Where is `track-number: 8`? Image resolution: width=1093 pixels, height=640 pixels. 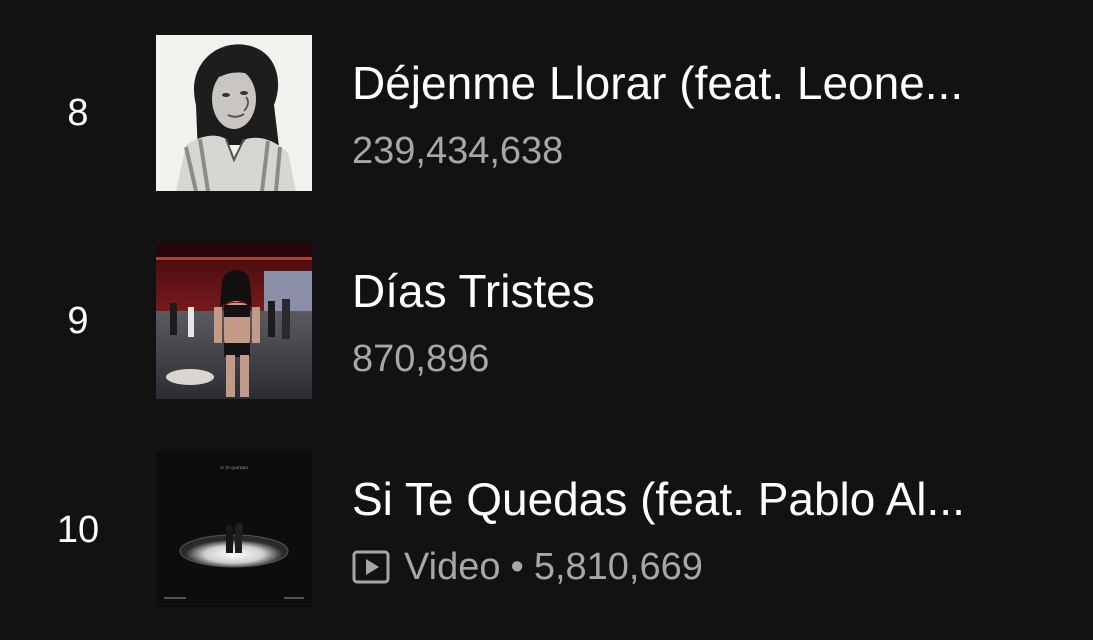
track-number: 8 is located at coordinates (78, 113).